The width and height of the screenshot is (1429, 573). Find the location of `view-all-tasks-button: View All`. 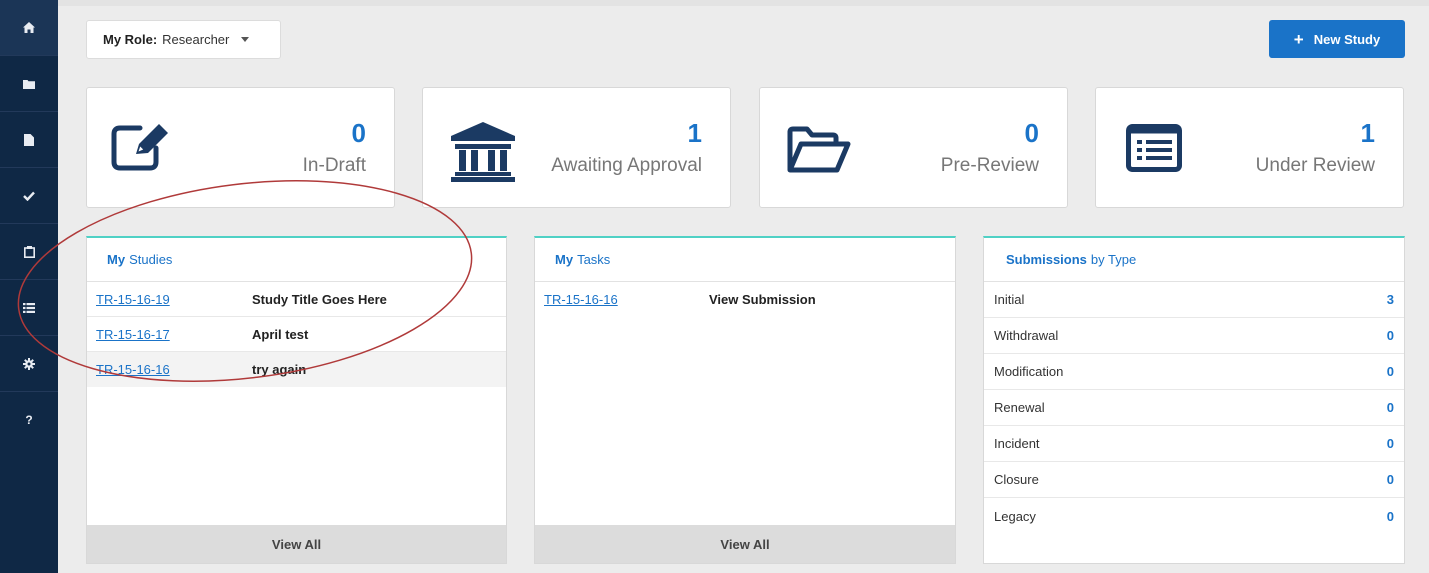

view-all-tasks-button: View All is located at coordinates (745, 544).